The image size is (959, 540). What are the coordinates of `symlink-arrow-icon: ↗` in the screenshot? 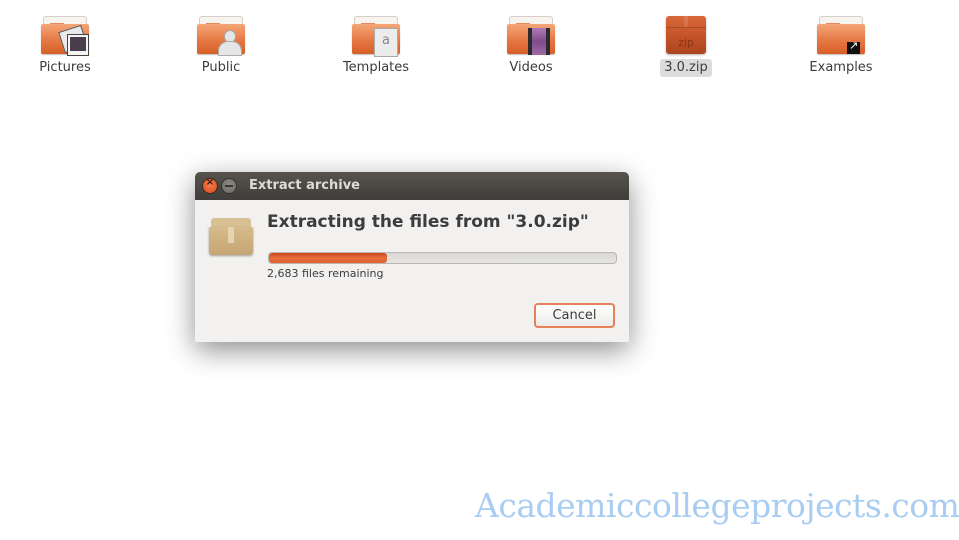 It's located at (853, 46).